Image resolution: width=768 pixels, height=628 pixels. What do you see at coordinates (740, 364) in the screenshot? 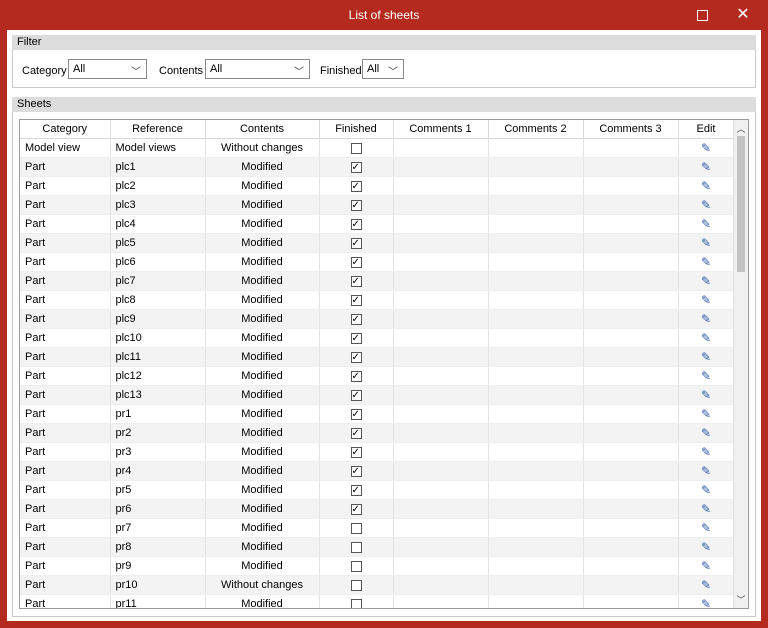
I see `vertical-scrollbar: ︿ ﹀` at bounding box center [740, 364].